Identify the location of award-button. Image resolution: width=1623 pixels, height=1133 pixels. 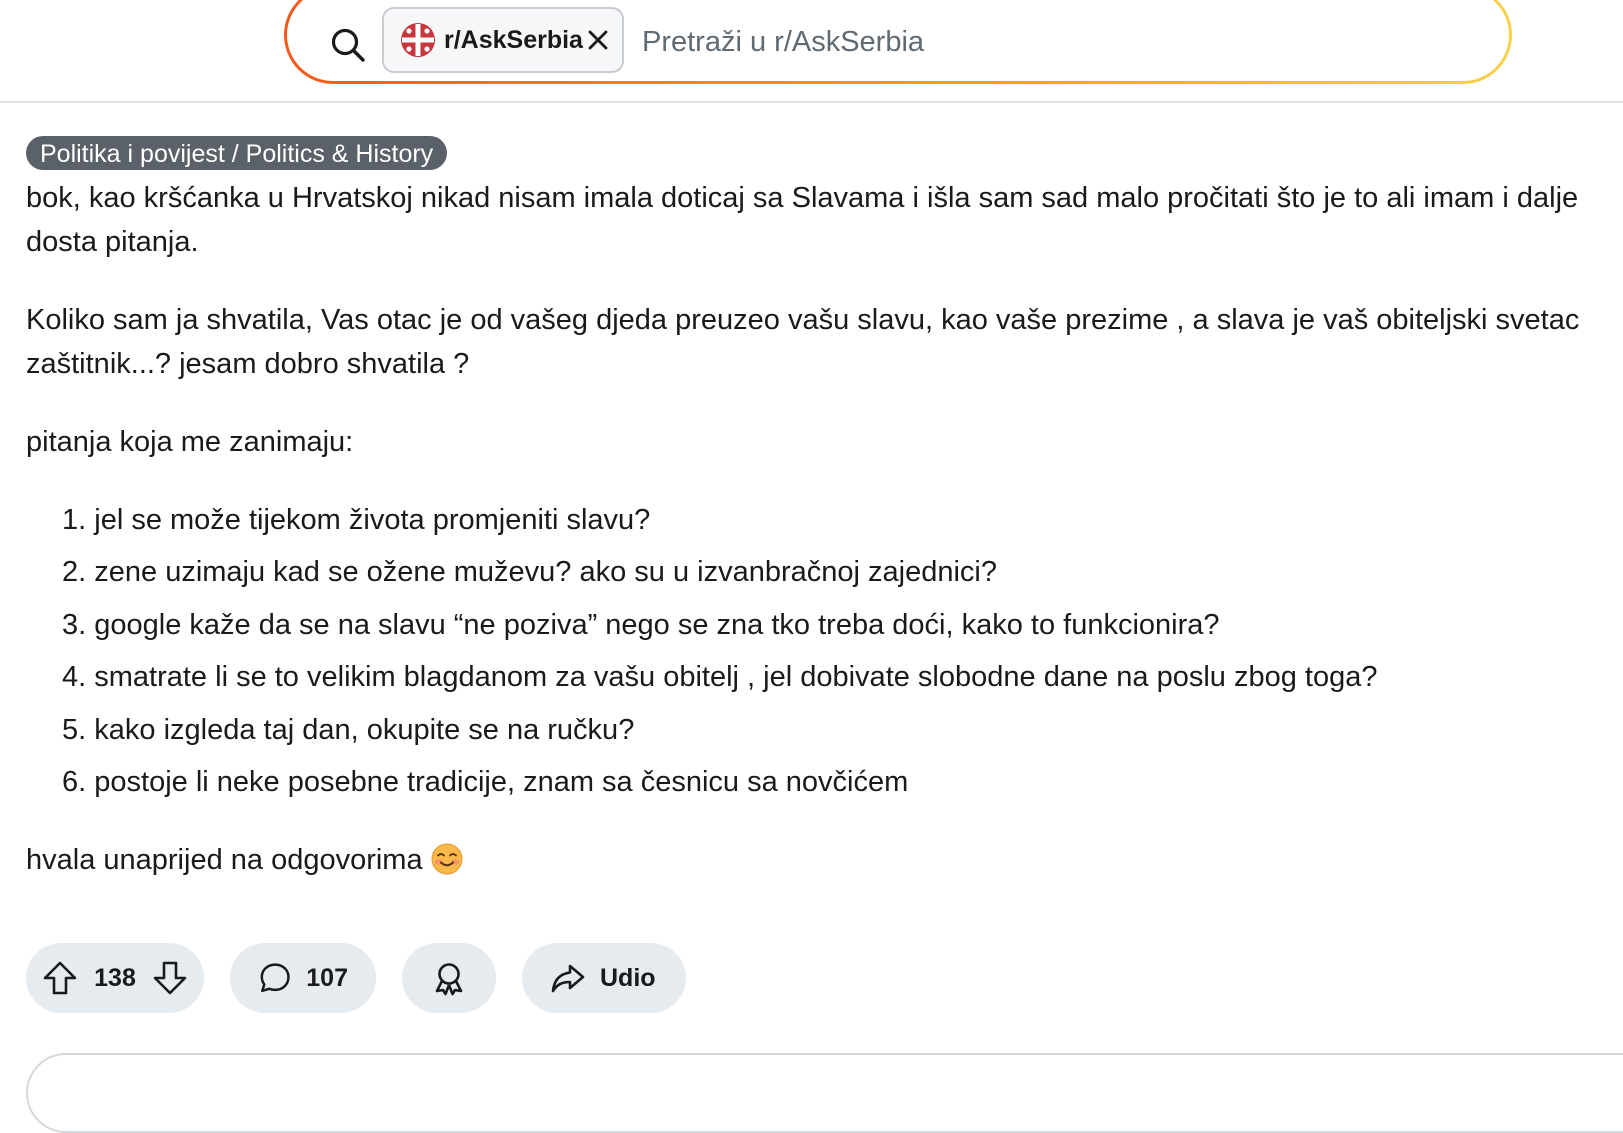
(449, 978).